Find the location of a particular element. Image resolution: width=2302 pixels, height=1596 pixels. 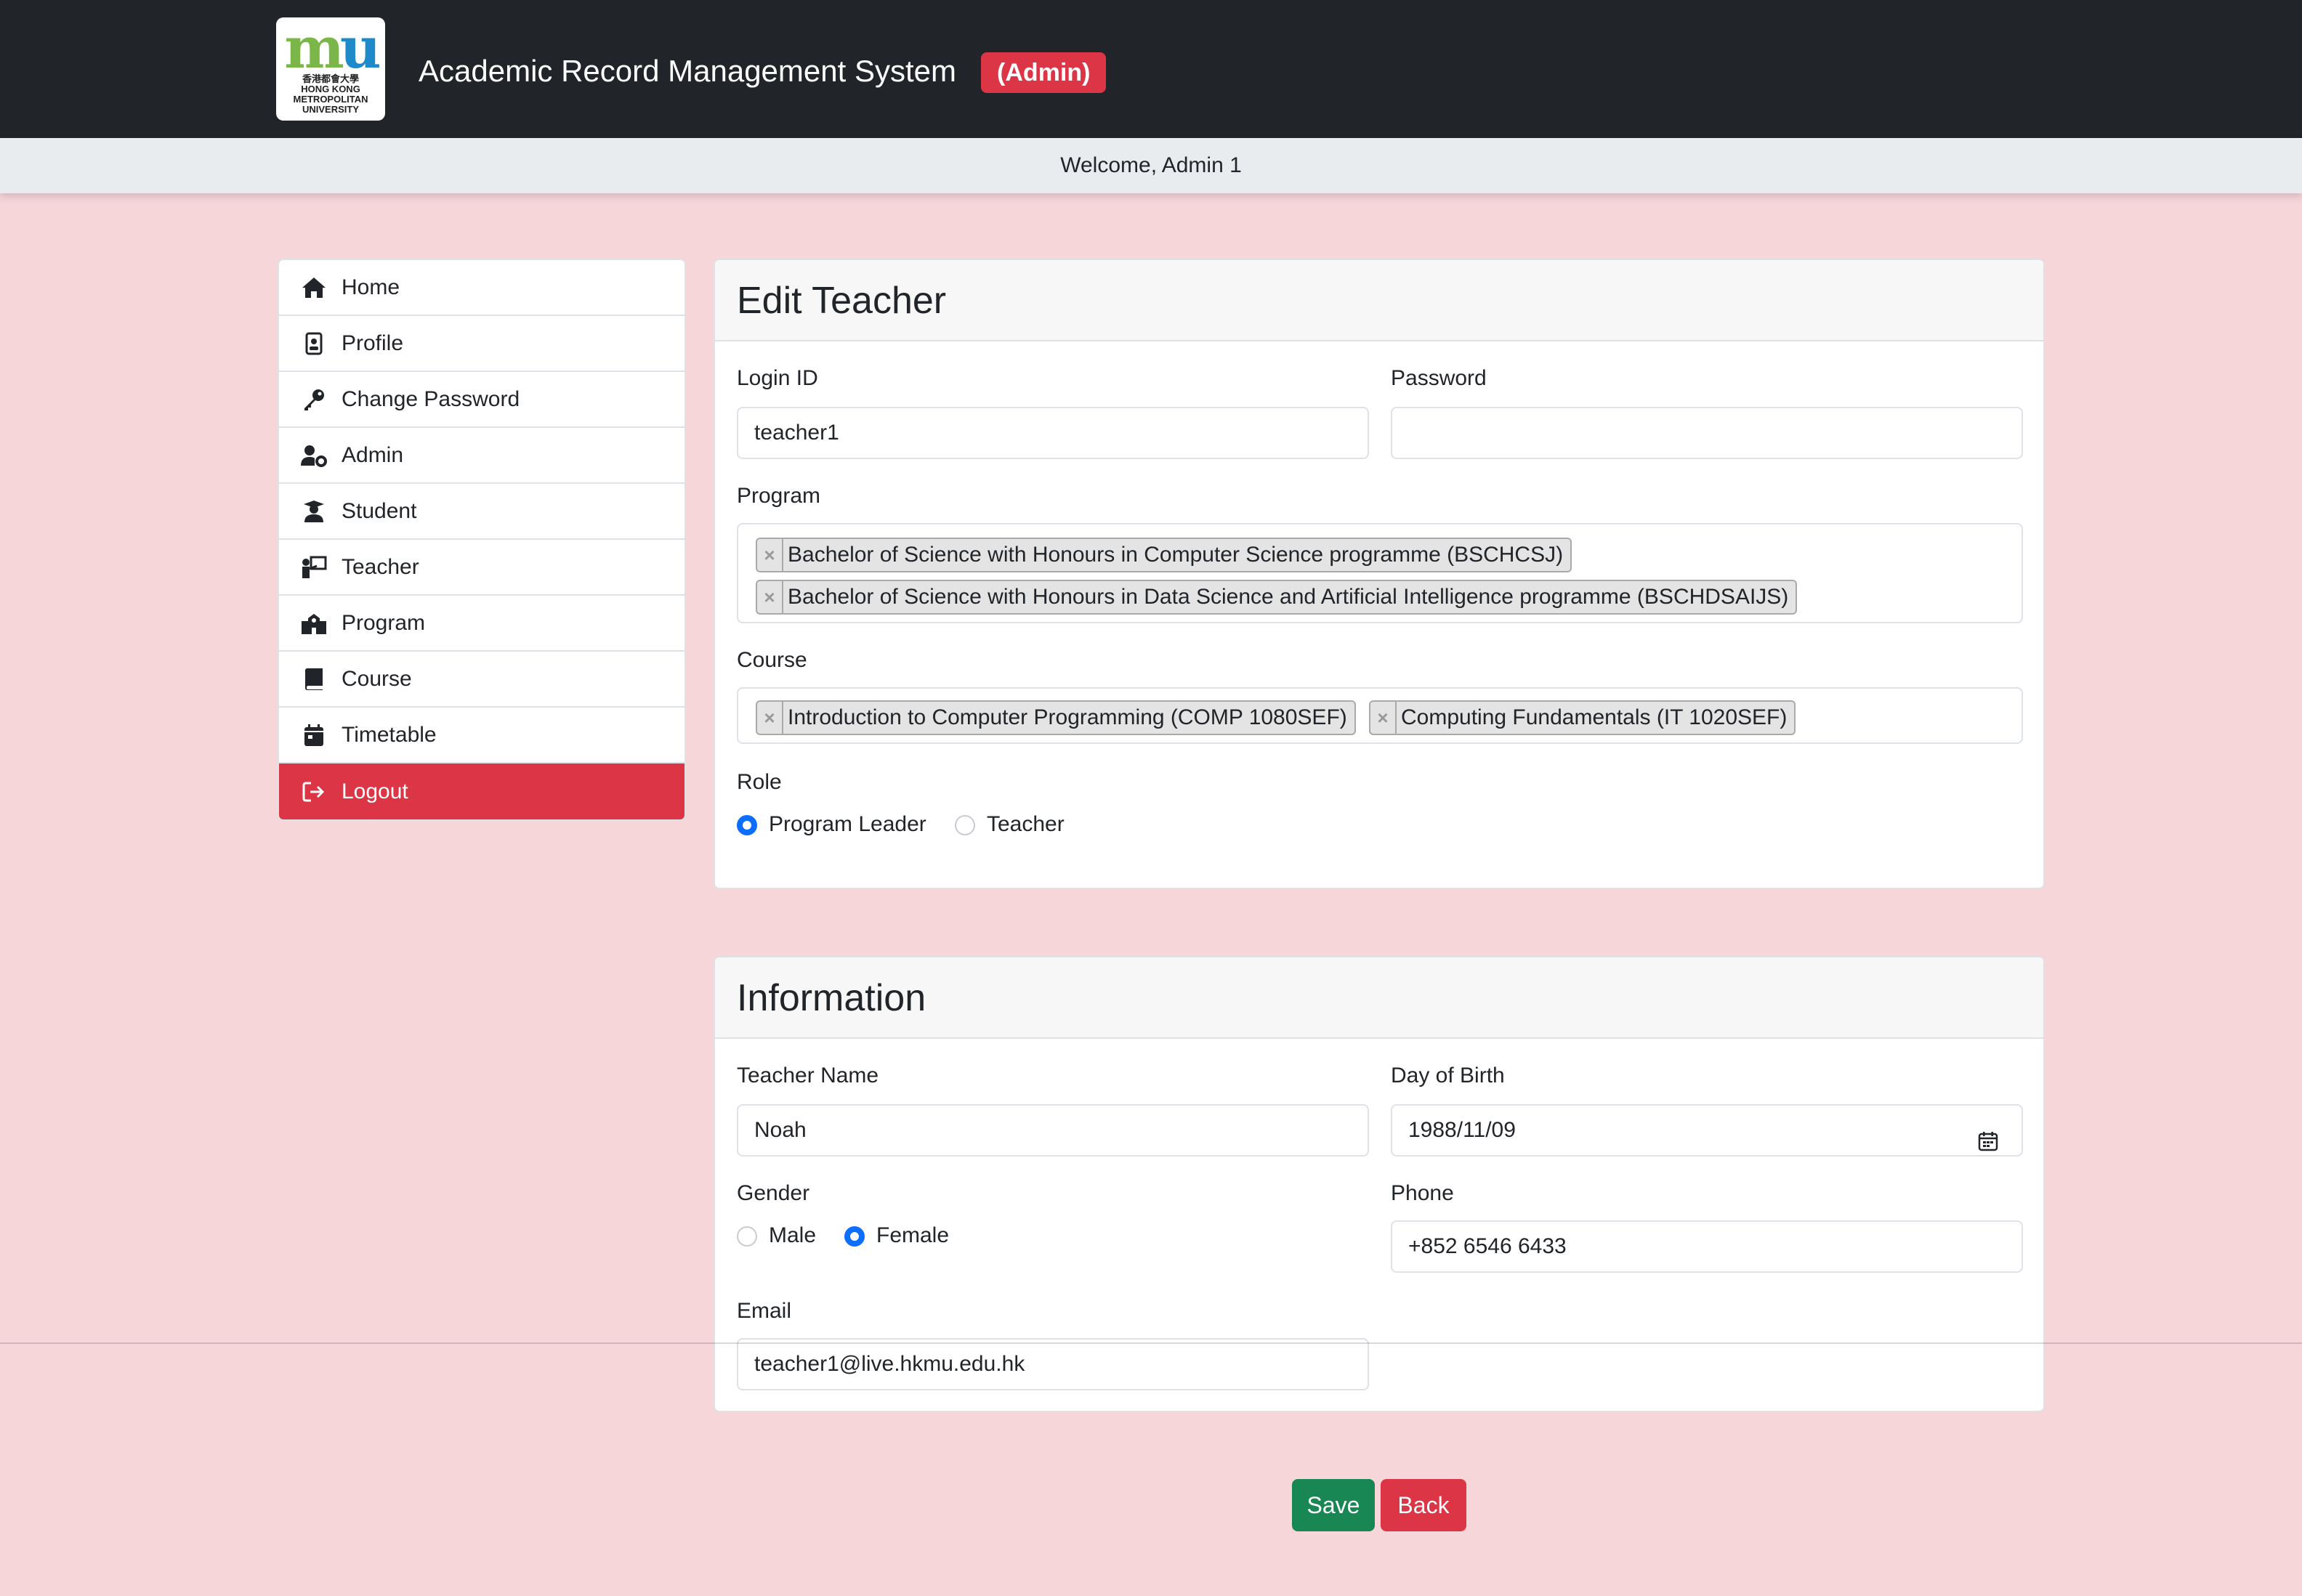

divider-line is located at coordinates (1151, 1343).